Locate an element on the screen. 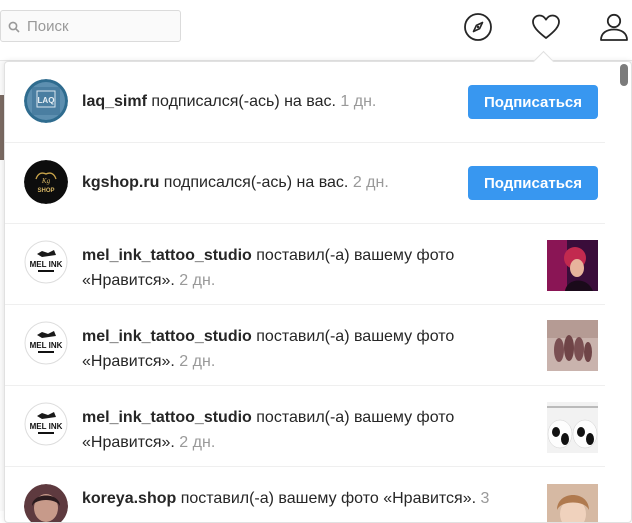 The height and width of the screenshot is (523, 632). avatar: Kg SHOP is located at coordinates (46, 182).